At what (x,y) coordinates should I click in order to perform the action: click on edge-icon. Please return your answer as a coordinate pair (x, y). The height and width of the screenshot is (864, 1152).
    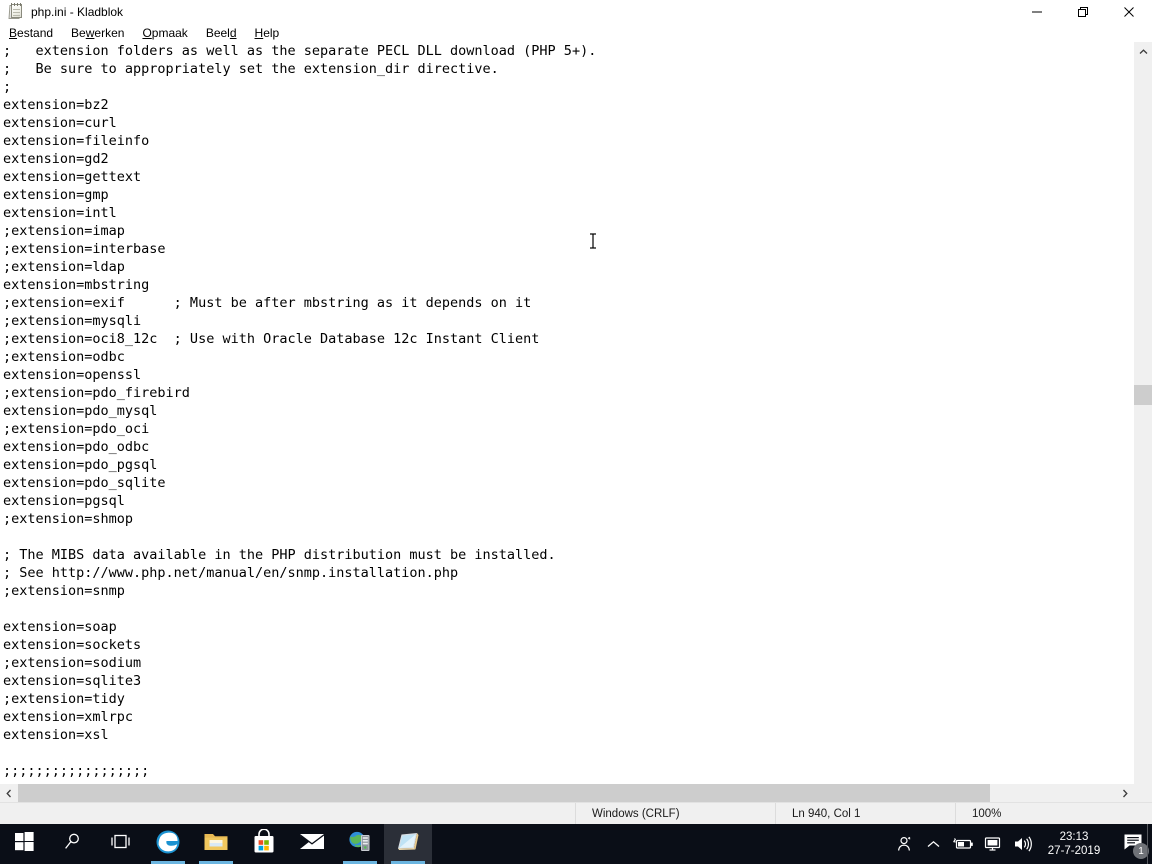
    Looking at the image, I should click on (168, 844).